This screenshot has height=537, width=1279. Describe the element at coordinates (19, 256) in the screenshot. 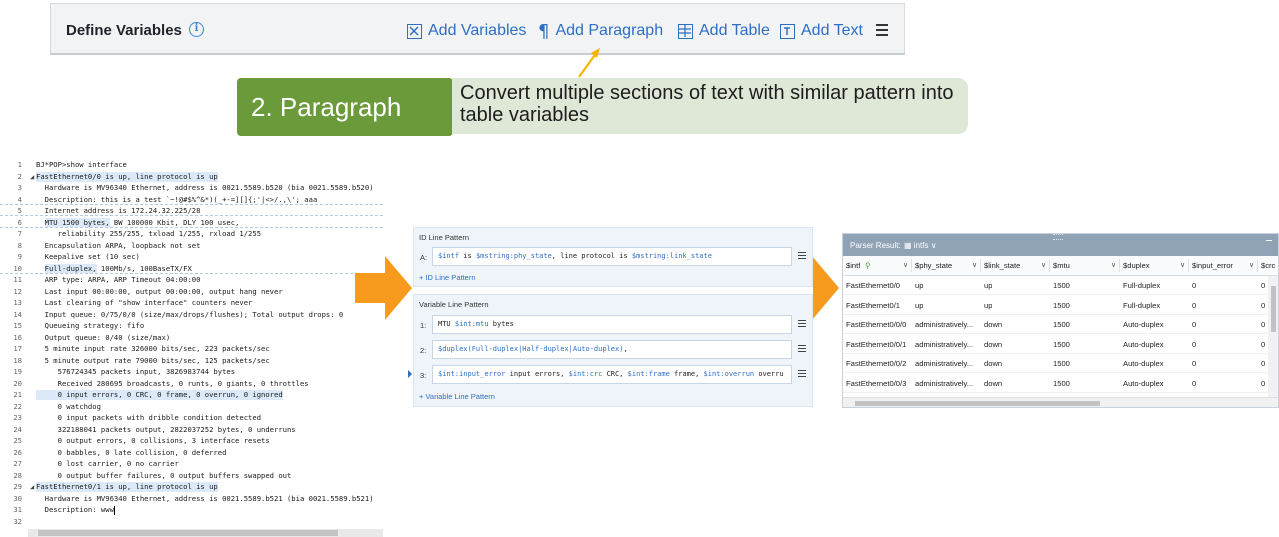

I see `line-number: 9` at that location.